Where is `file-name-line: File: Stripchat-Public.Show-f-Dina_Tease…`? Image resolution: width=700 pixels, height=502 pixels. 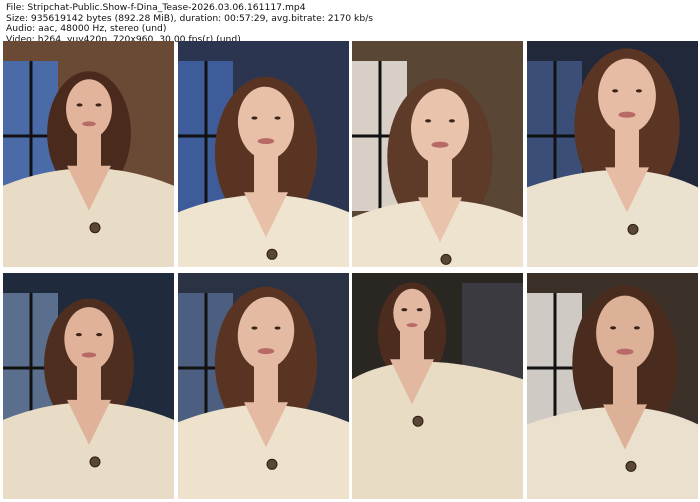
file-name-line: File: Stripchat-Public.Show-f-Dina_Tease… is located at coordinates (156, 7).